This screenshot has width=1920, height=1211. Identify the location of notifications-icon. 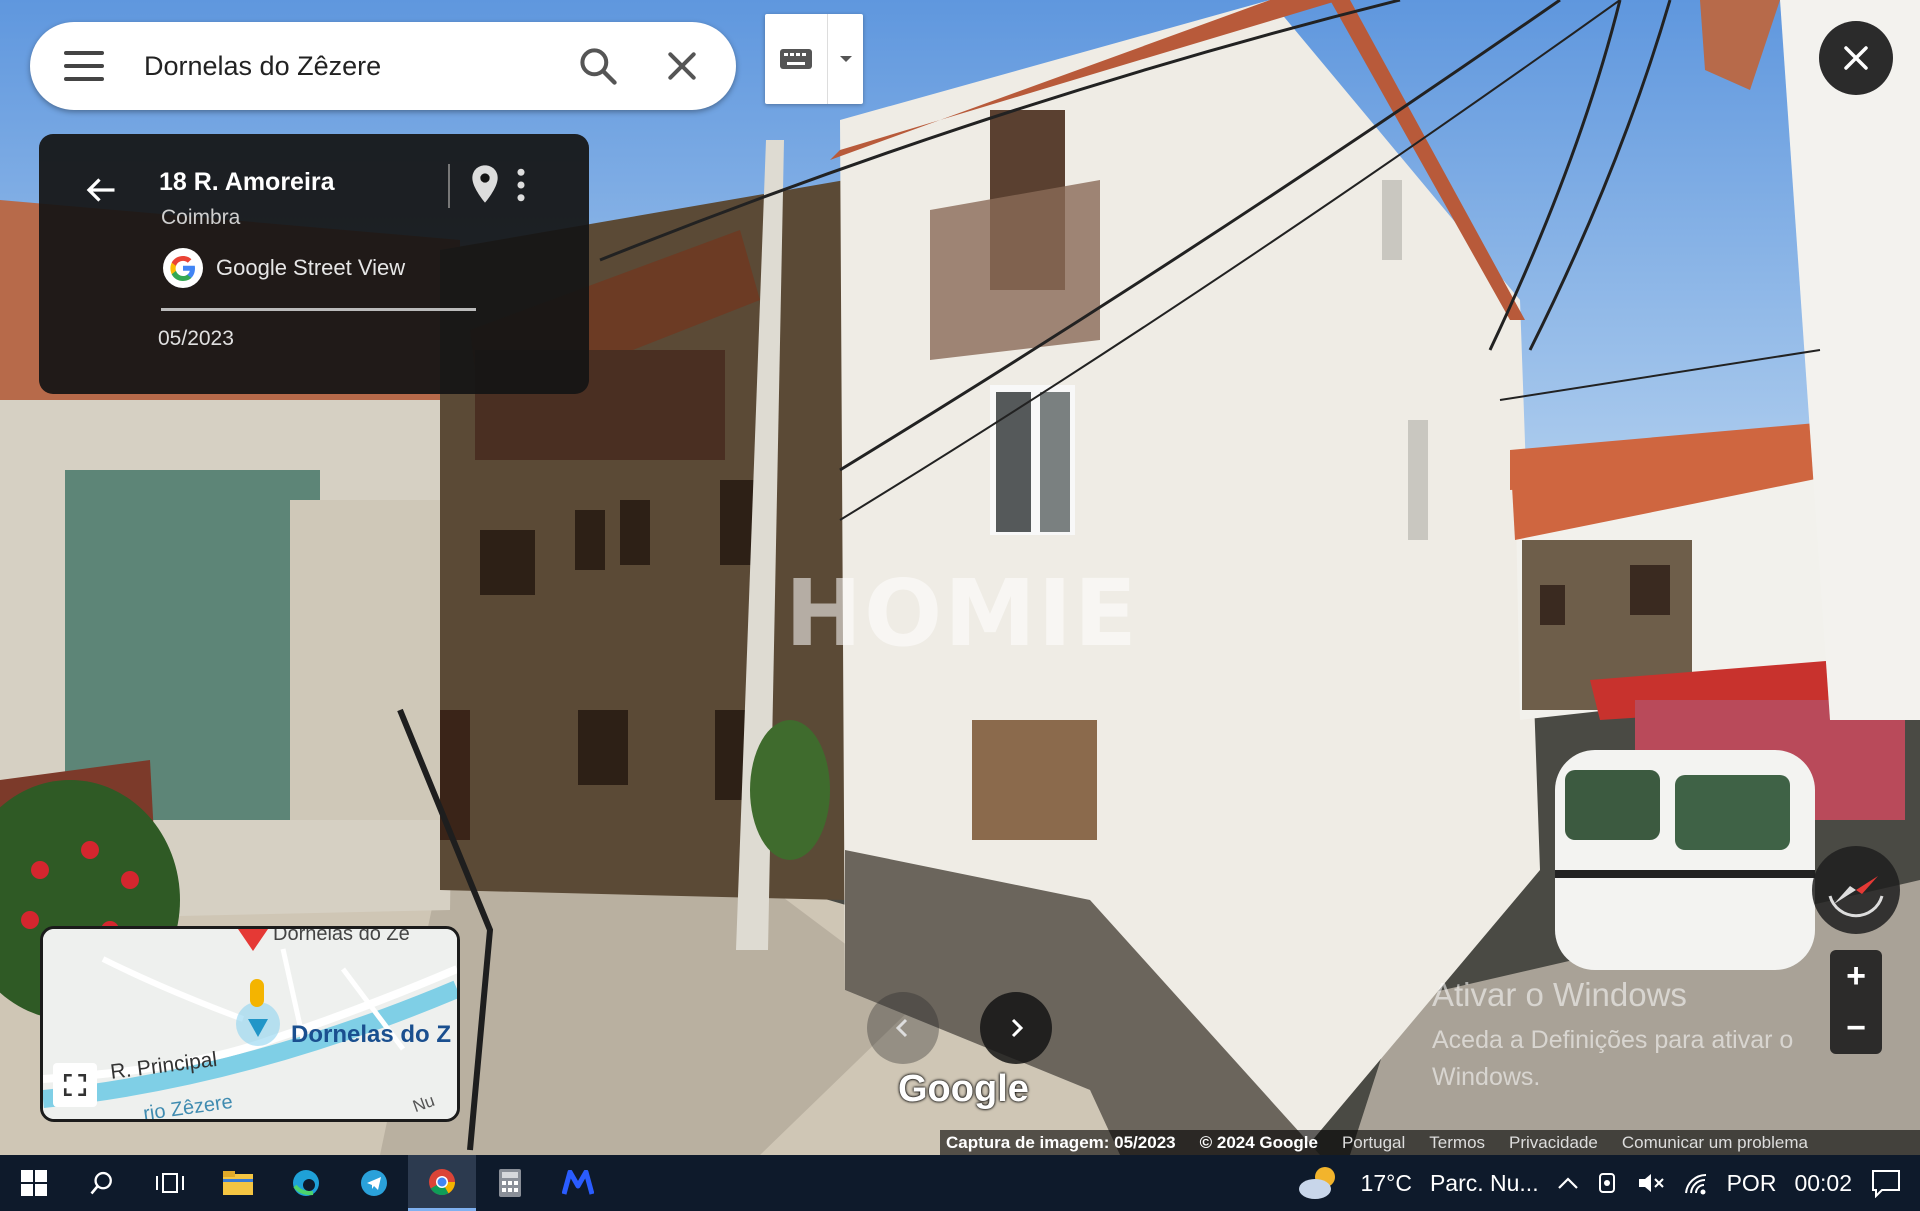
(1886, 1183).